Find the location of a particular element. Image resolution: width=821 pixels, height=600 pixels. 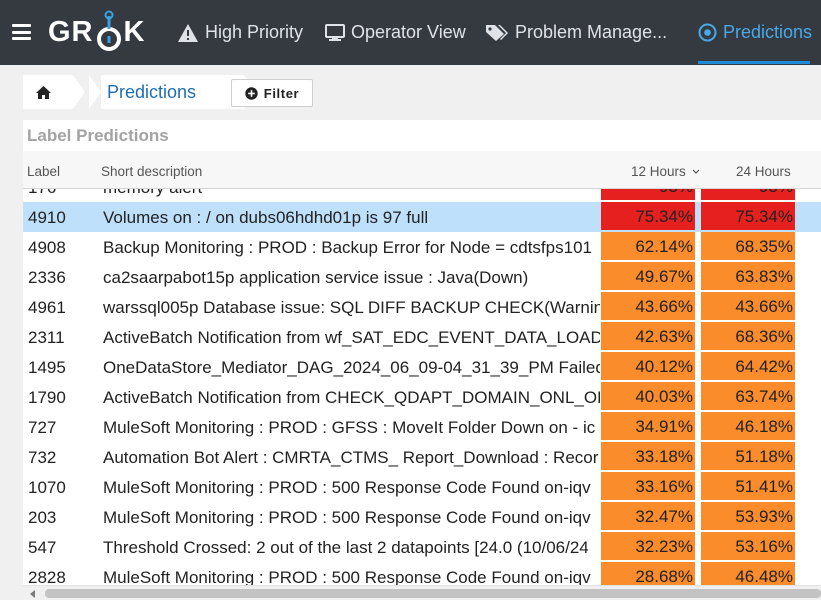

row-label-cell: 2828 is located at coordinates (47, 576).